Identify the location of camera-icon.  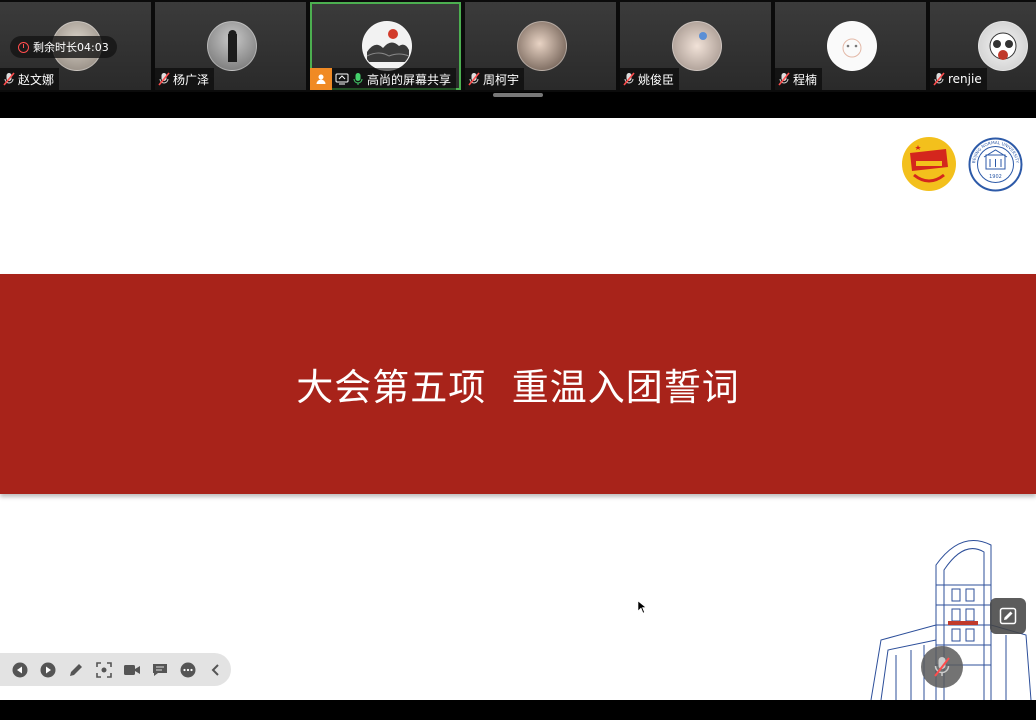
(132, 670).